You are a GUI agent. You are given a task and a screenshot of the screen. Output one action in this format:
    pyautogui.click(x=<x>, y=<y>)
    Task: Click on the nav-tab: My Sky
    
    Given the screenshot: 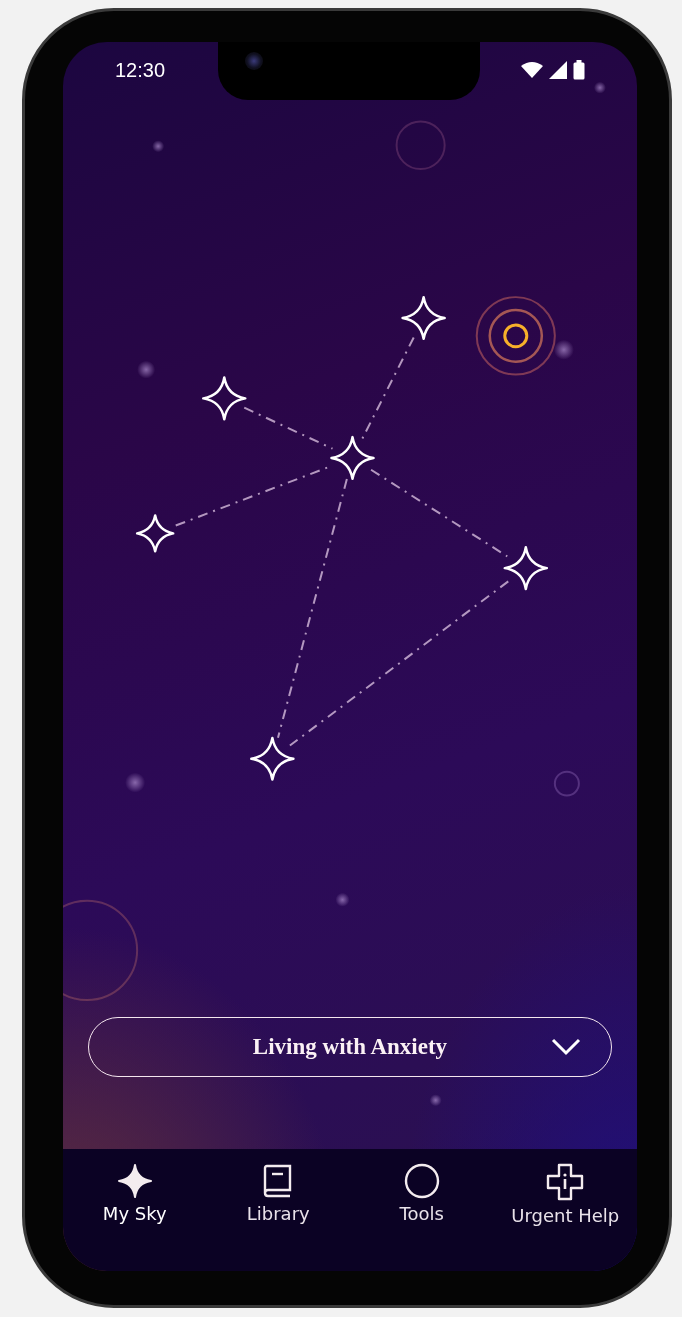 What is the action you would take?
    pyautogui.click(x=135, y=1193)
    